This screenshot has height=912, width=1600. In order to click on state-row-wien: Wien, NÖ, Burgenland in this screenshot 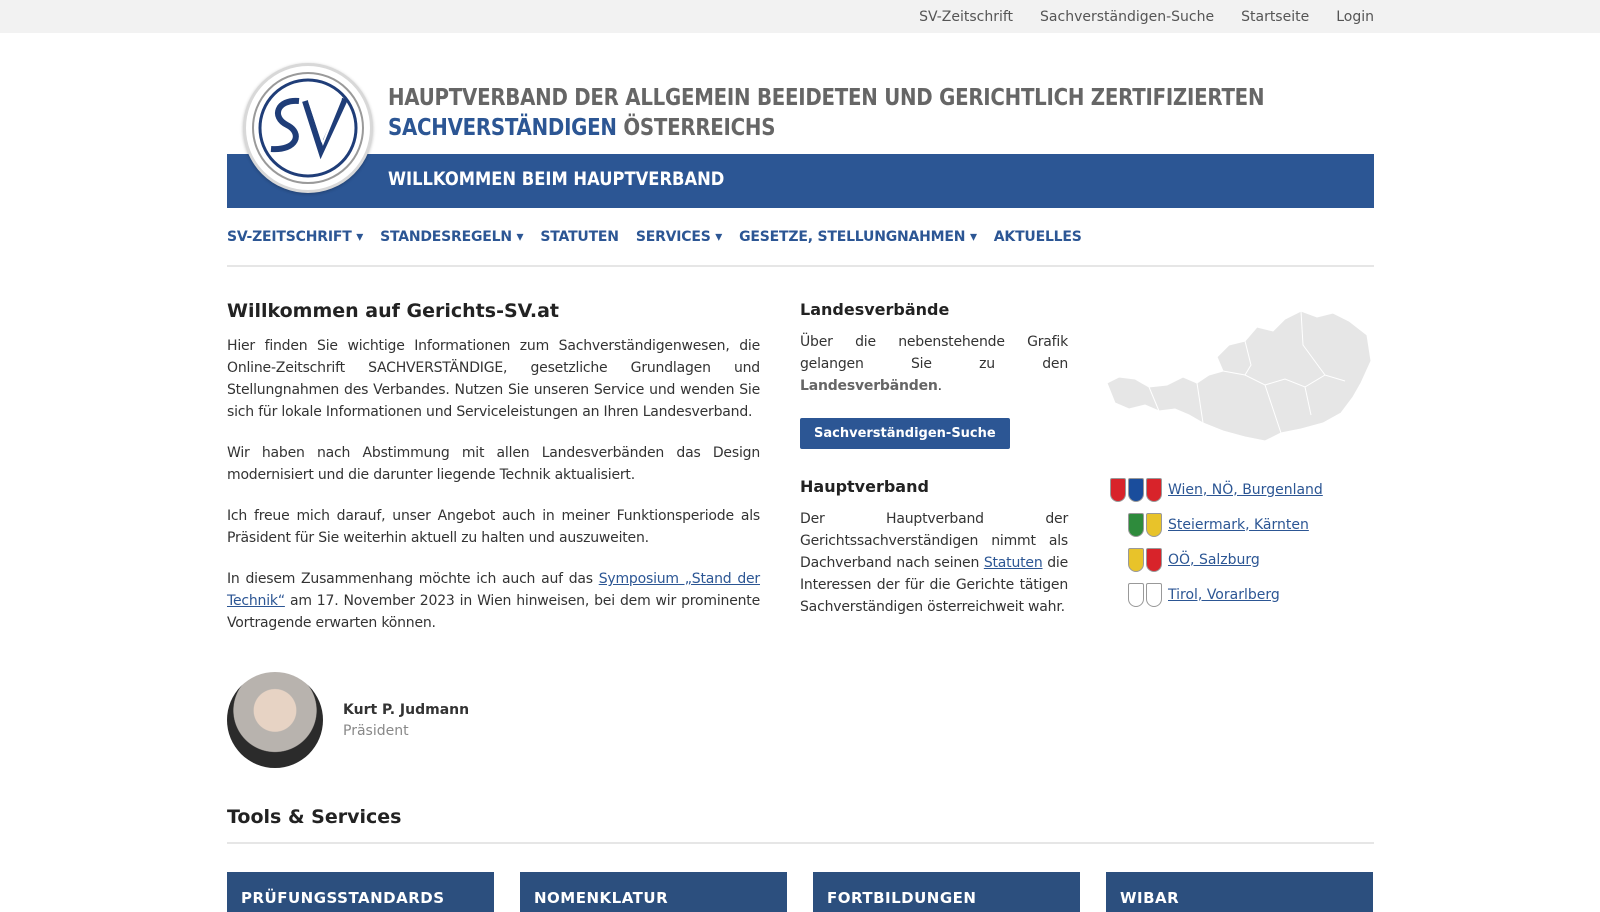, I will do `click(1214, 489)`.